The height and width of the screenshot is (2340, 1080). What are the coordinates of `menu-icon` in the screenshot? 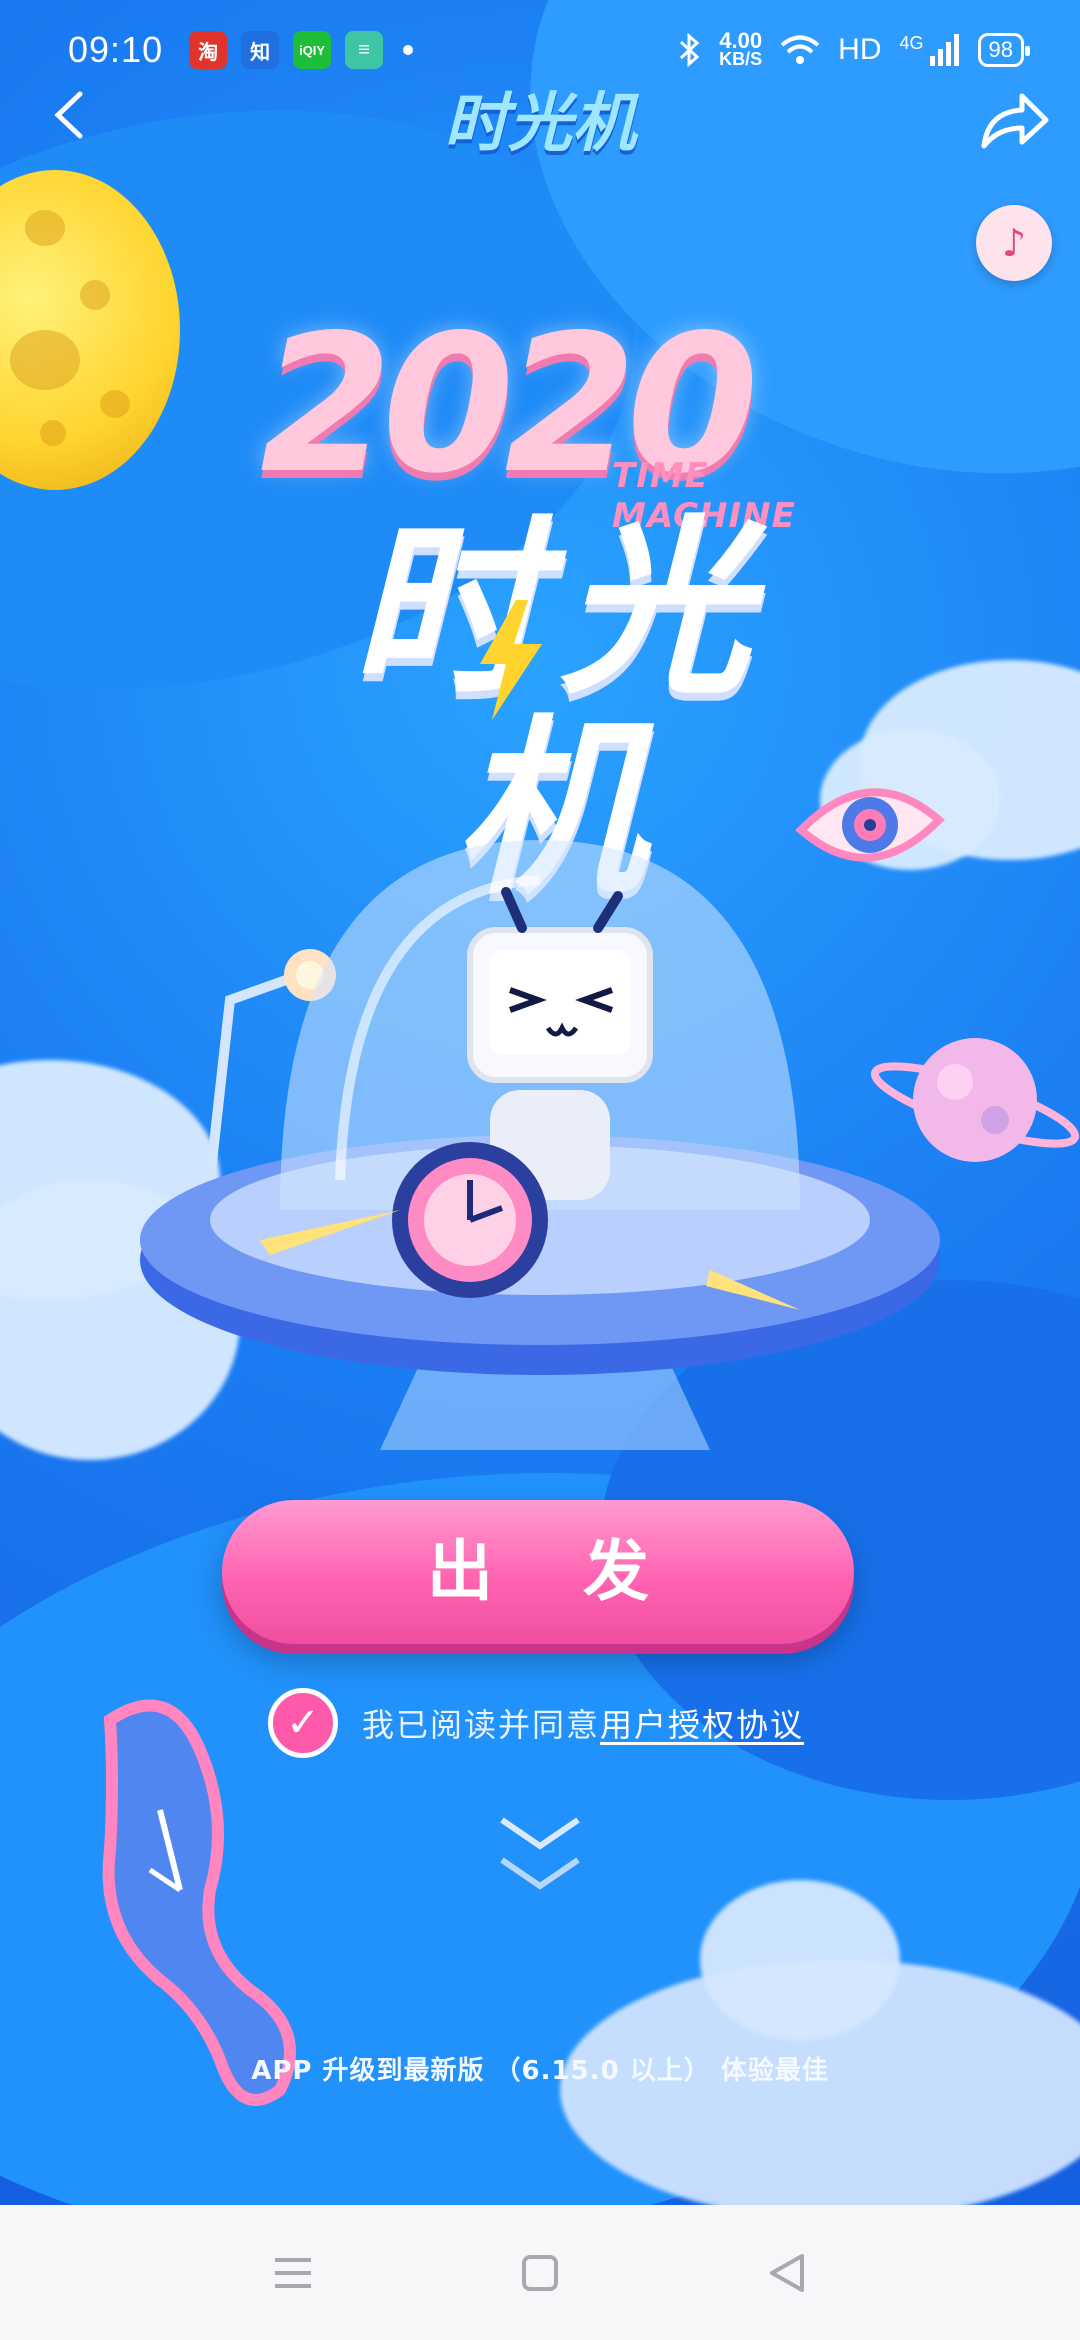 It's located at (293, 2272).